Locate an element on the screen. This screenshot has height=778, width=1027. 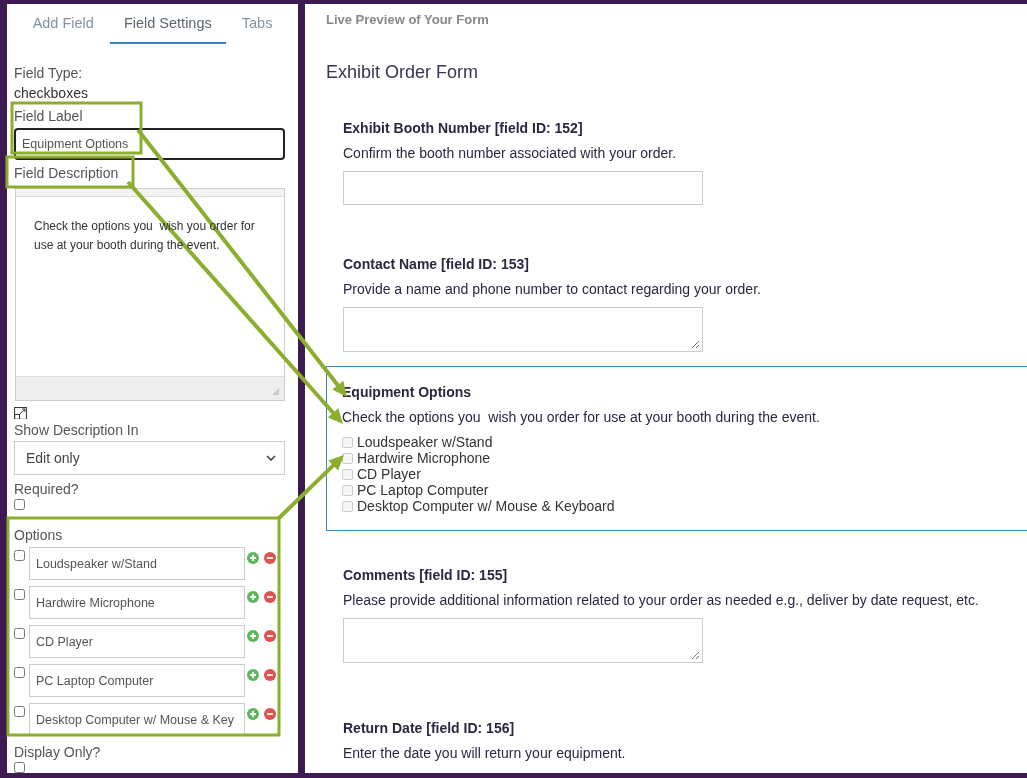
required-checkbox is located at coordinates (19, 504).